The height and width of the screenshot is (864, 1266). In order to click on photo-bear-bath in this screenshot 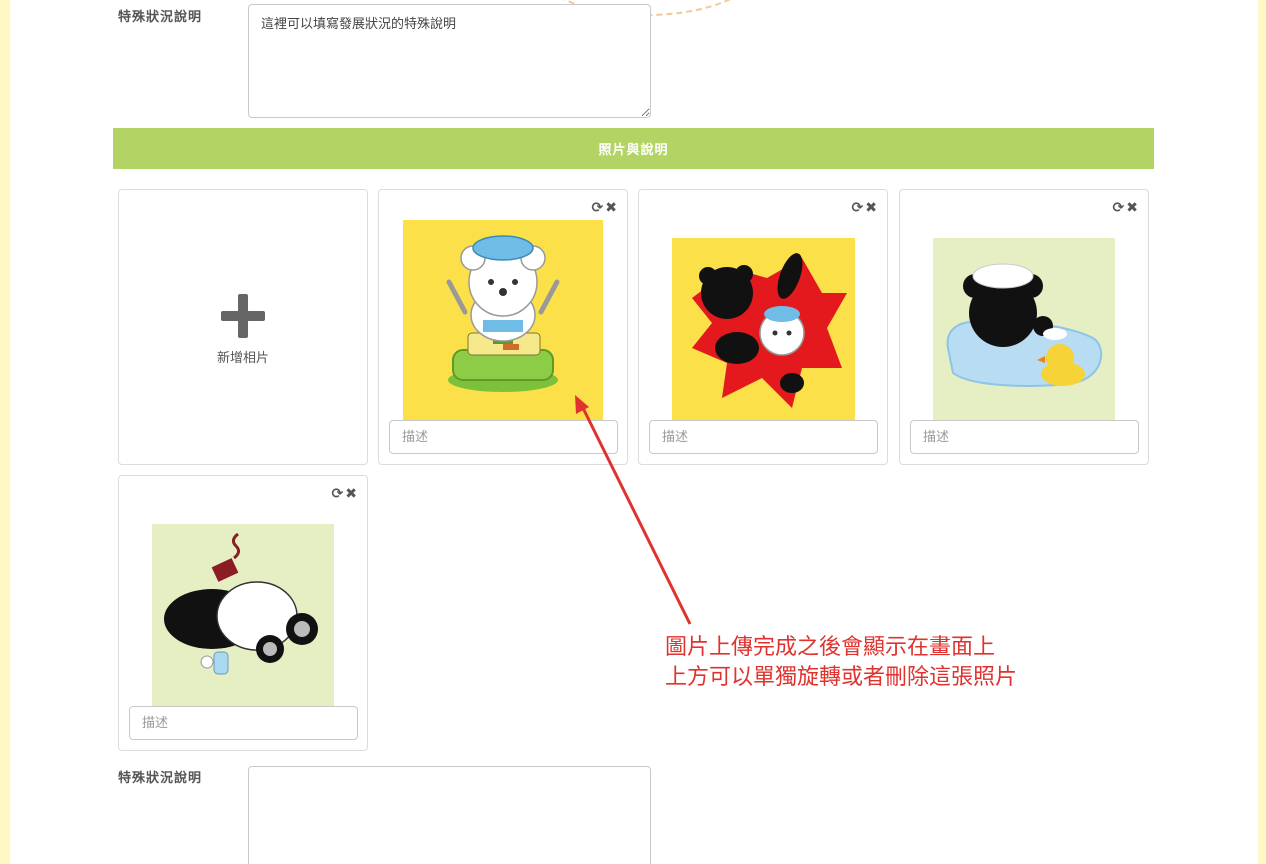, I will do `click(1024, 329)`.